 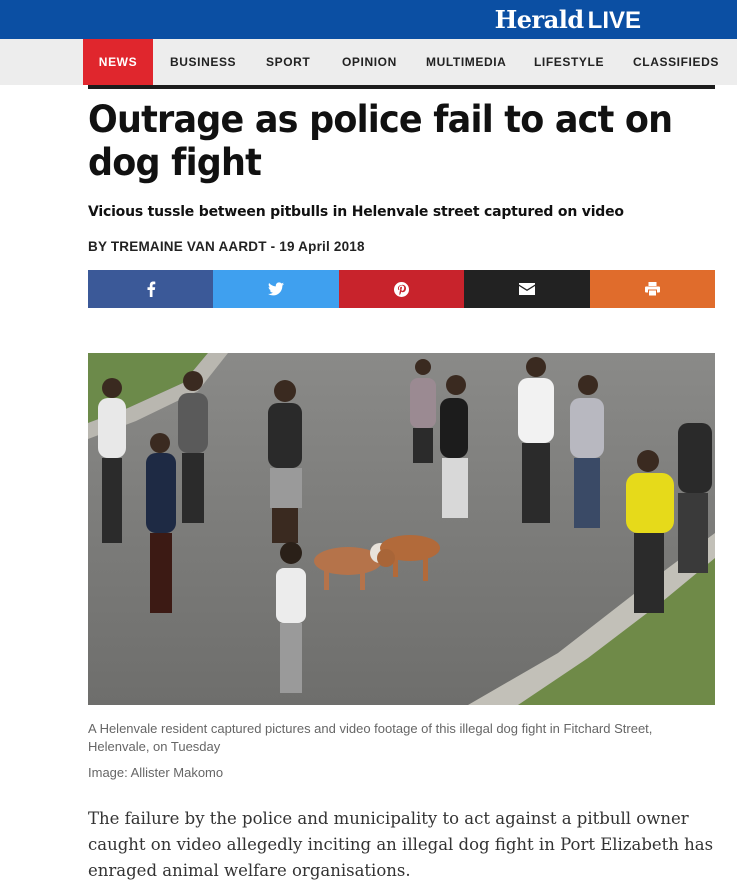 I want to click on share-print-button, so click(x=652, y=289).